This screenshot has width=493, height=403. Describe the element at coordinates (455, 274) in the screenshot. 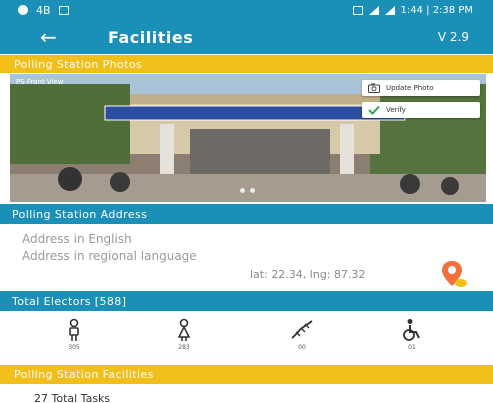

I see `location-pin-icon` at that location.